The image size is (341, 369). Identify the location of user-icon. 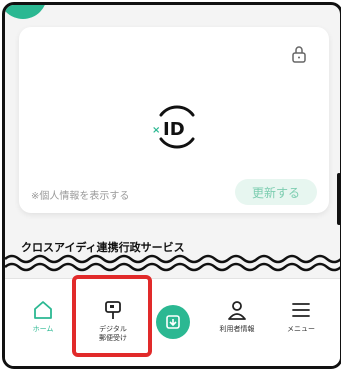
(237, 310).